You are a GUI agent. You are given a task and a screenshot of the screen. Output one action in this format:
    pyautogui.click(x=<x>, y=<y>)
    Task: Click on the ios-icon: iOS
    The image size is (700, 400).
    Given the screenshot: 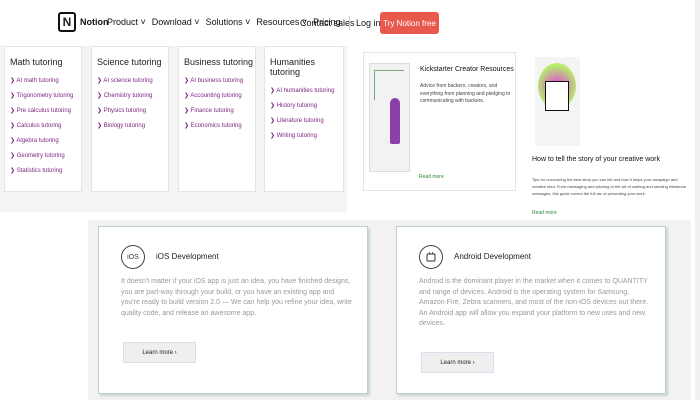 What is the action you would take?
    pyautogui.click(x=133, y=257)
    